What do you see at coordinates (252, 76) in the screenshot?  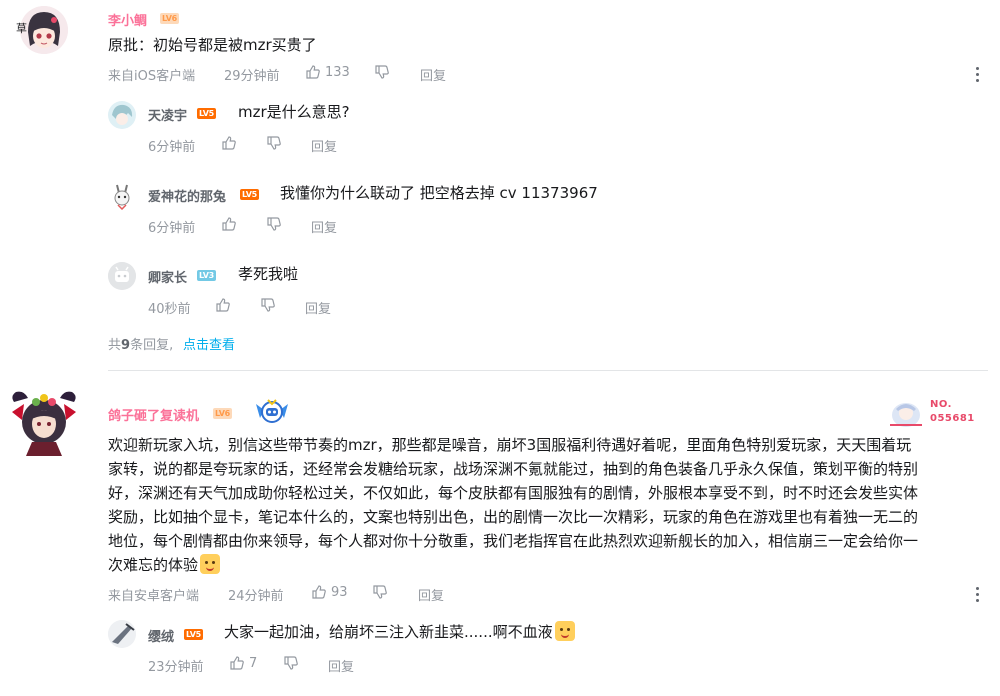 I see `comment-time: 29分钟前` at bounding box center [252, 76].